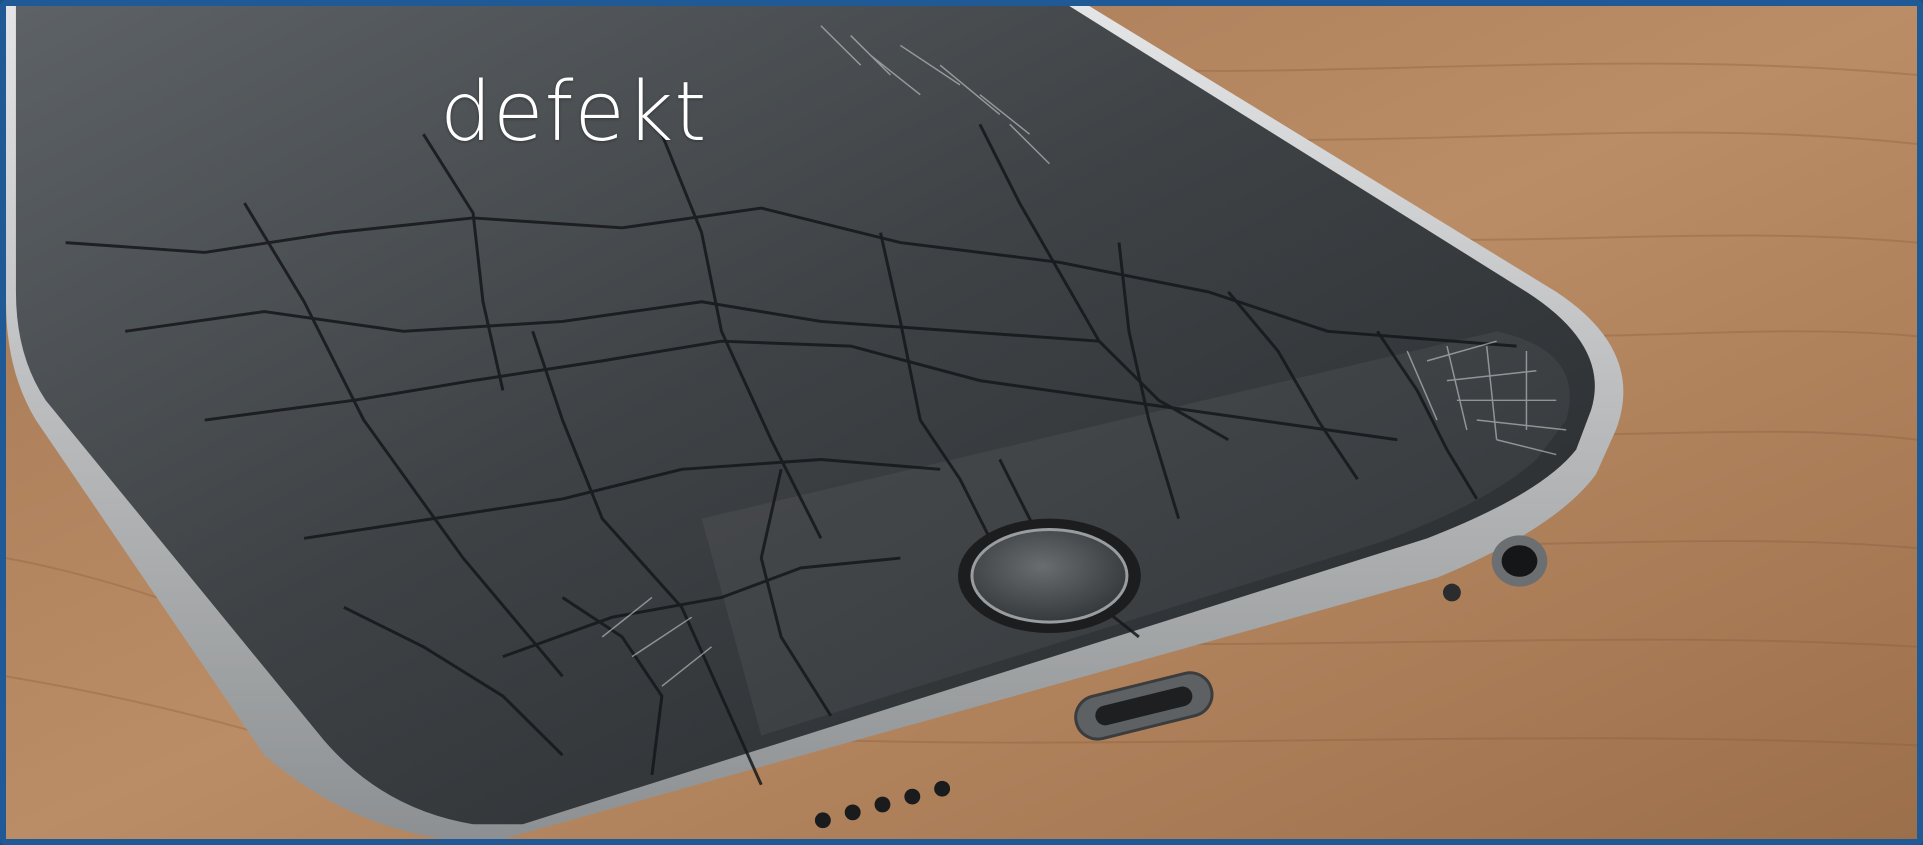  Describe the element at coordinates (574, 112) in the screenshot. I see `headline-text: defekt` at that location.